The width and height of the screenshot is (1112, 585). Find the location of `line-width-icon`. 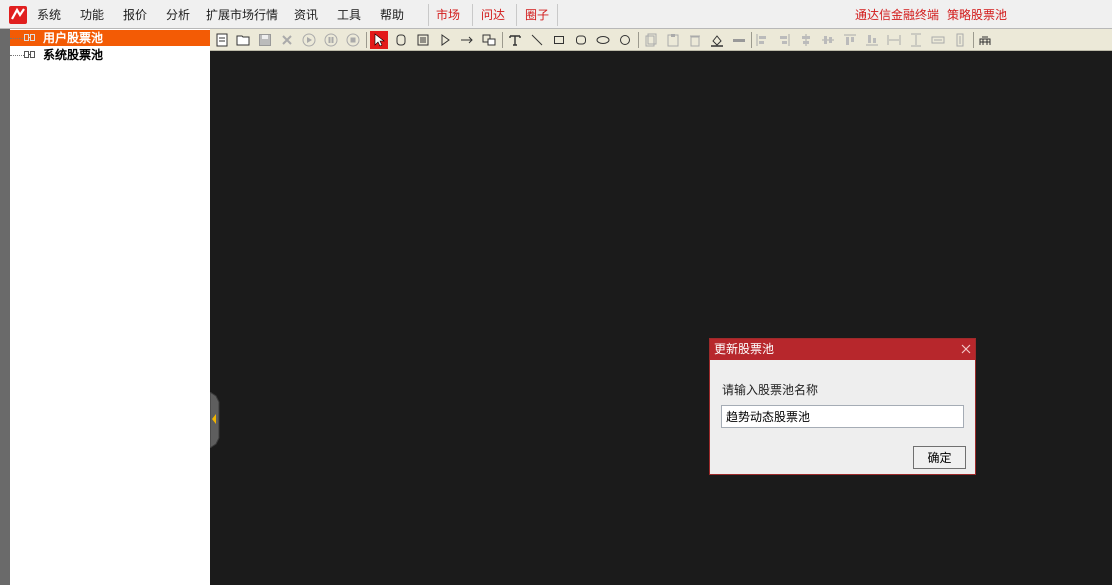

line-width-icon is located at coordinates (739, 40).